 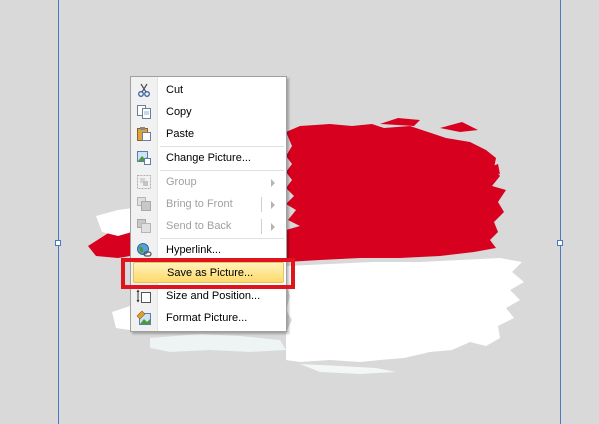 What do you see at coordinates (144, 250) in the screenshot?
I see `hyperlink-globe-icon` at bounding box center [144, 250].